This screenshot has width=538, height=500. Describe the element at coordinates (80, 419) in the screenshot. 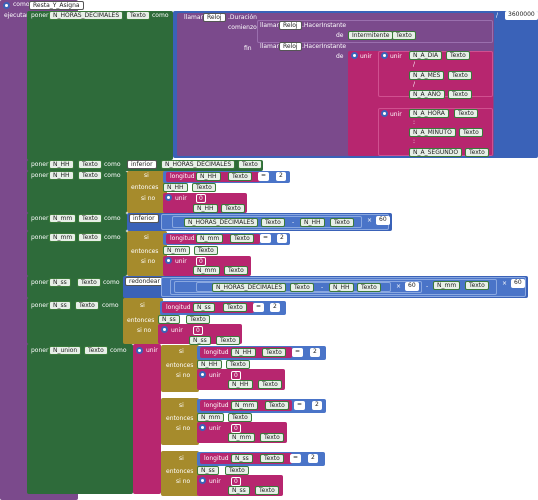

I see `set-block-n-union` at that location.